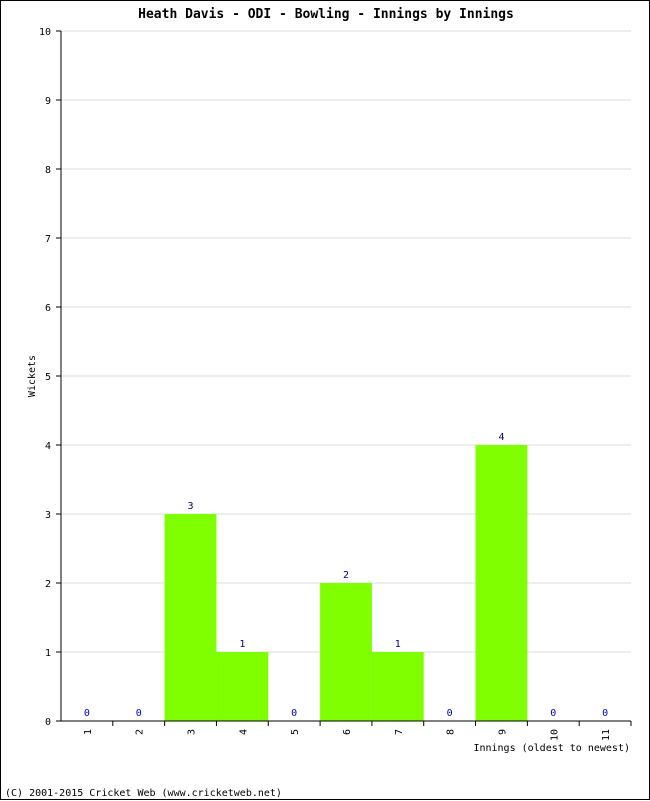 The width and height of the screenshot is (650, 801). Describe the element at coordinates (501, 437) in the screenshot. I see `data-label: 4` at that location.